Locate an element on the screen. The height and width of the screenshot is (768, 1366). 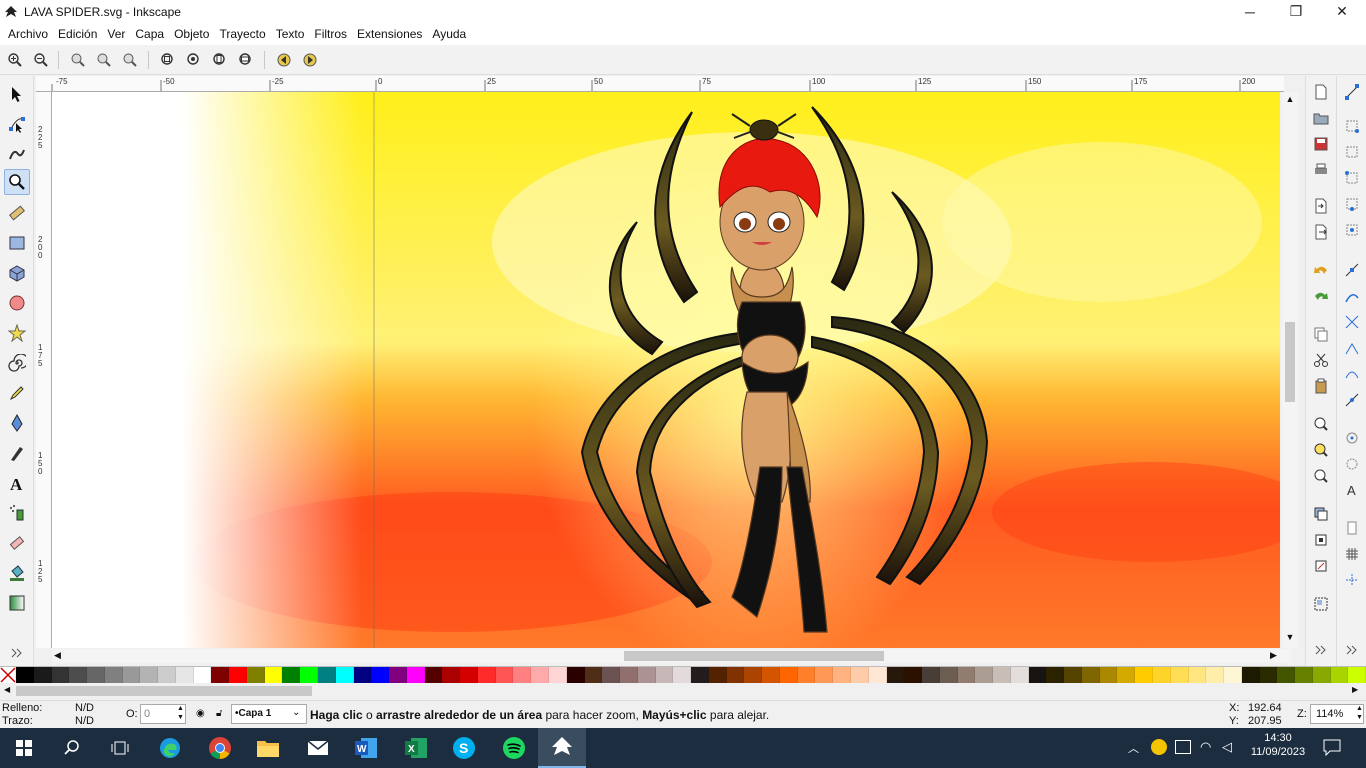
spotify-icon is located at coordinates (514, 748).